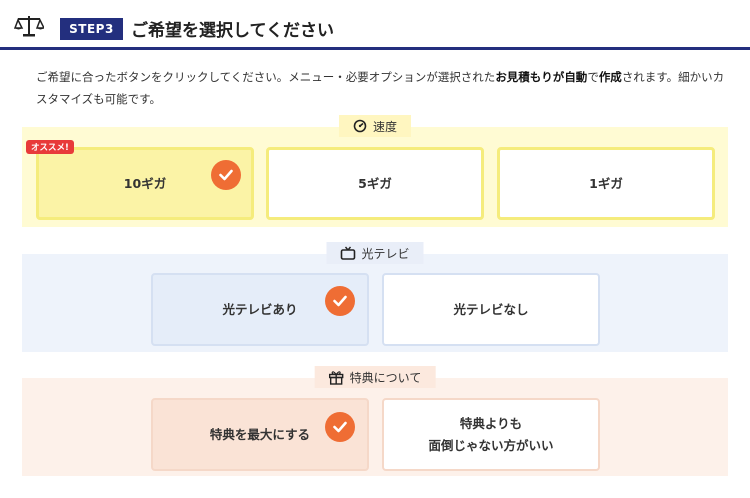 The image size is (750, 498). I want to click on tv-label-text: 光テレビ, so click(385, 253).